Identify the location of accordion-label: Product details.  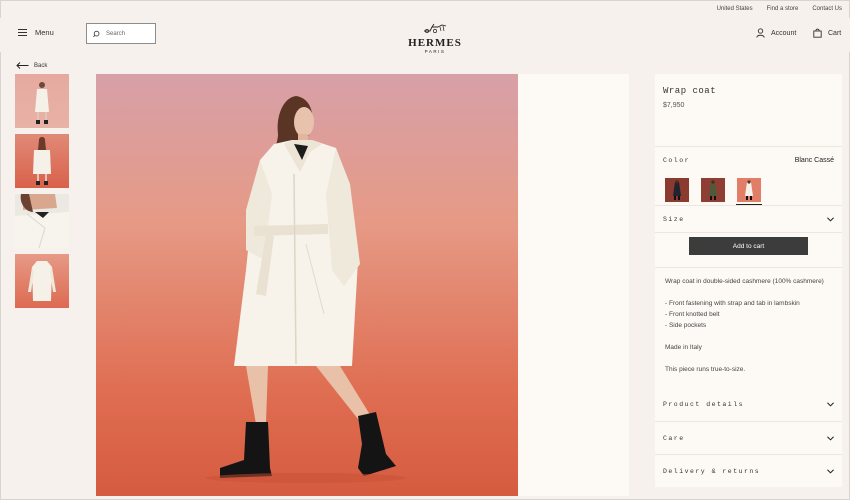
(704, 404).